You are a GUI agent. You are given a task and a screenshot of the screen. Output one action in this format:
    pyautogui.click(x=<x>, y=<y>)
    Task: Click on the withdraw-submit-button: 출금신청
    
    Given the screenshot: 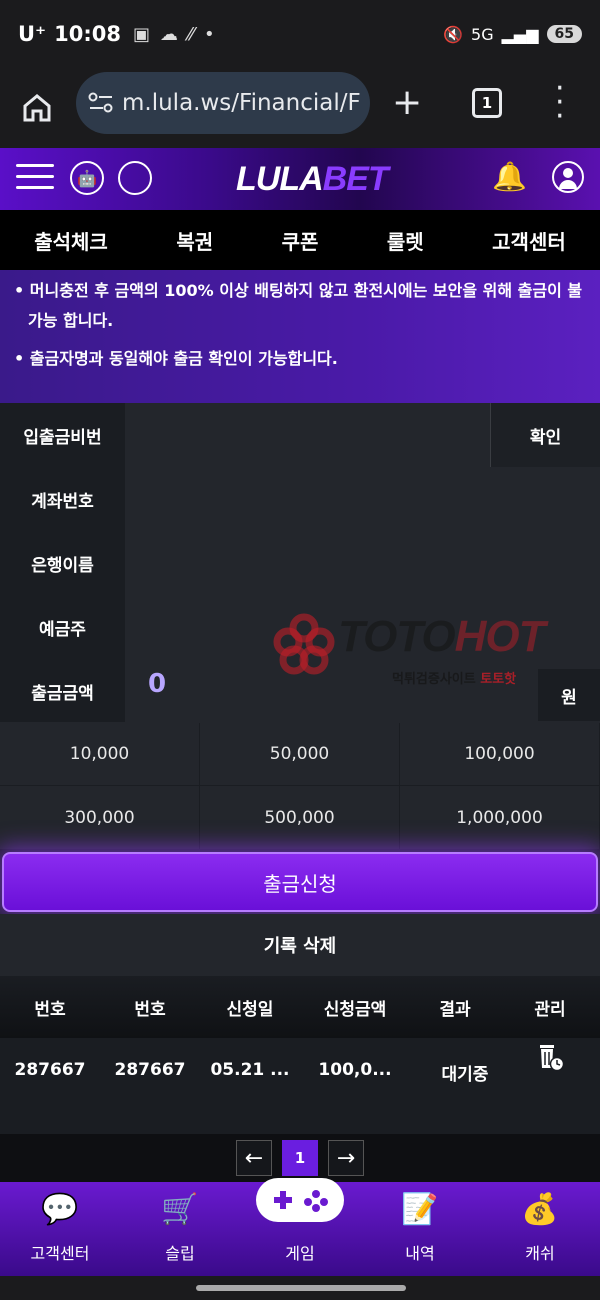 What is the action you would take?
    pyautogui.click(x=300, y=882)
    